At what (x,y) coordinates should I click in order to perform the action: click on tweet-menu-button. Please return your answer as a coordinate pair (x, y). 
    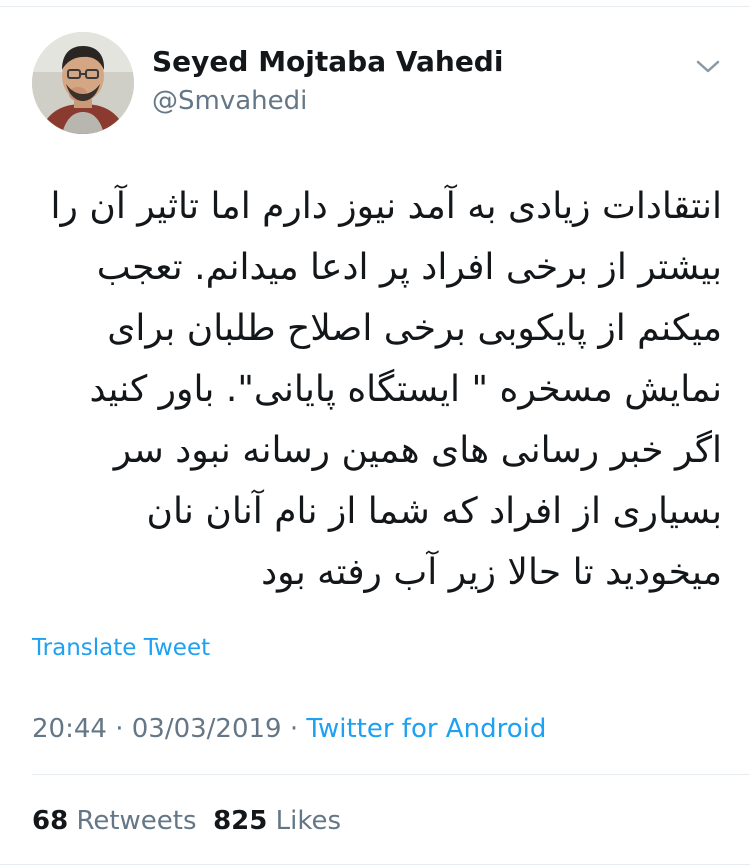
    Looking at the image, I should click on (708, 66).